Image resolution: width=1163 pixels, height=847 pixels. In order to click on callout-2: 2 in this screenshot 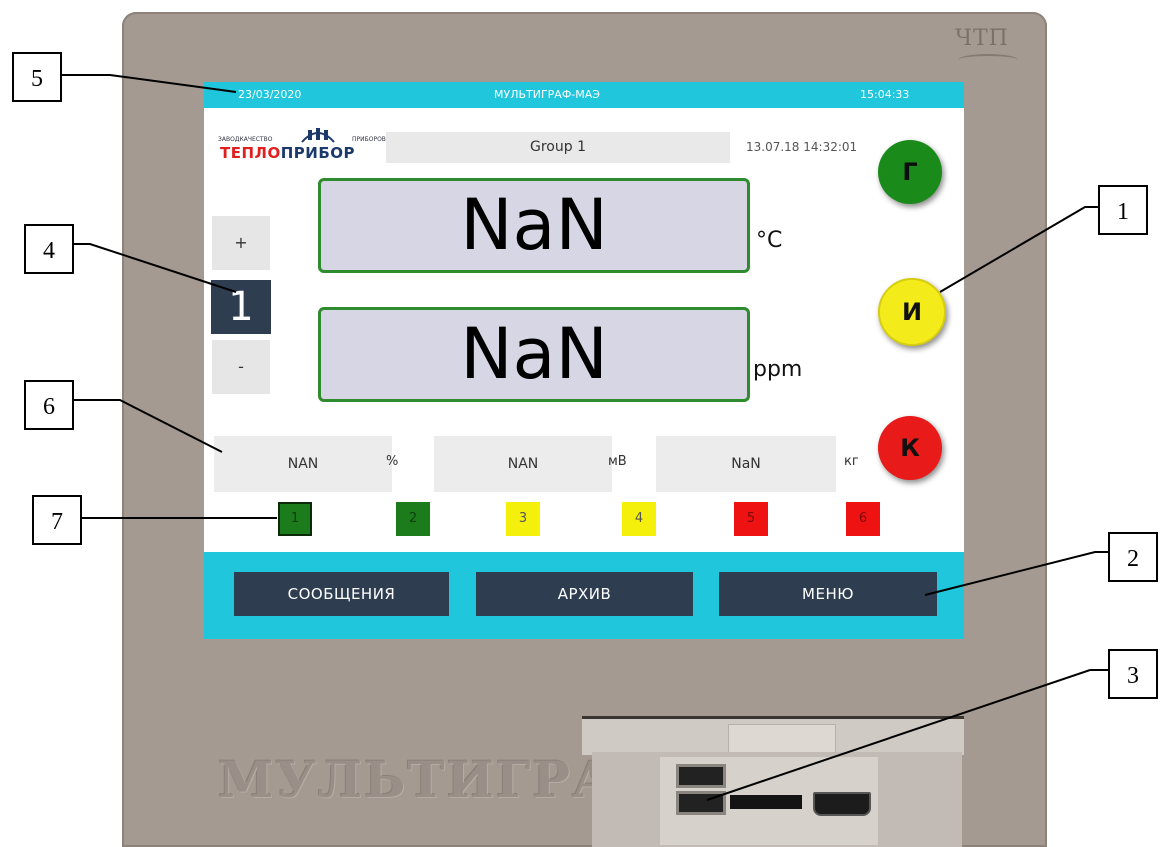, I will do `click(1133, 557)`.